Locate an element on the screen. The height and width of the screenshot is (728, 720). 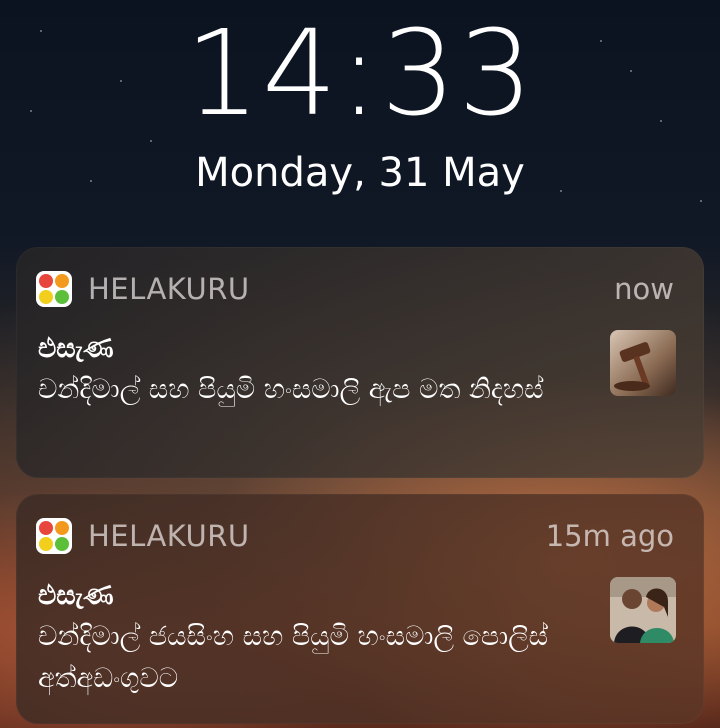
lockscreen-clock: 14:33 is located at coordinates (360, 73).